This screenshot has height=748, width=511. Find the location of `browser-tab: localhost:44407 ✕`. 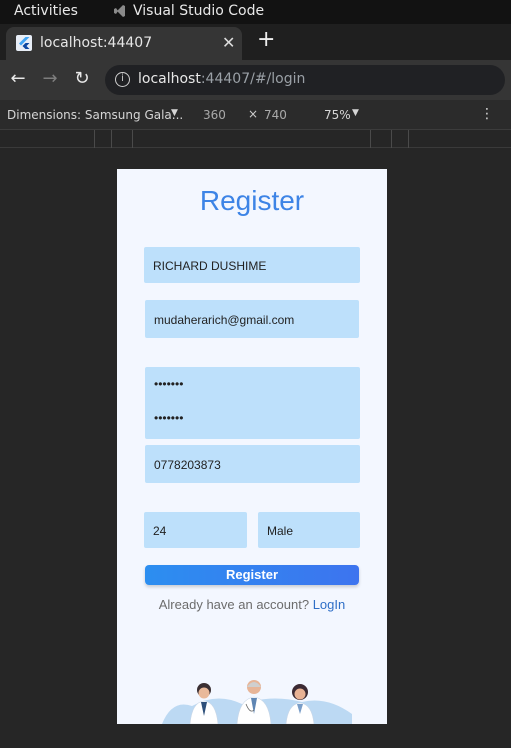

browser-tab: localhost:44407 ✕ is located at coordinates (124, 43).